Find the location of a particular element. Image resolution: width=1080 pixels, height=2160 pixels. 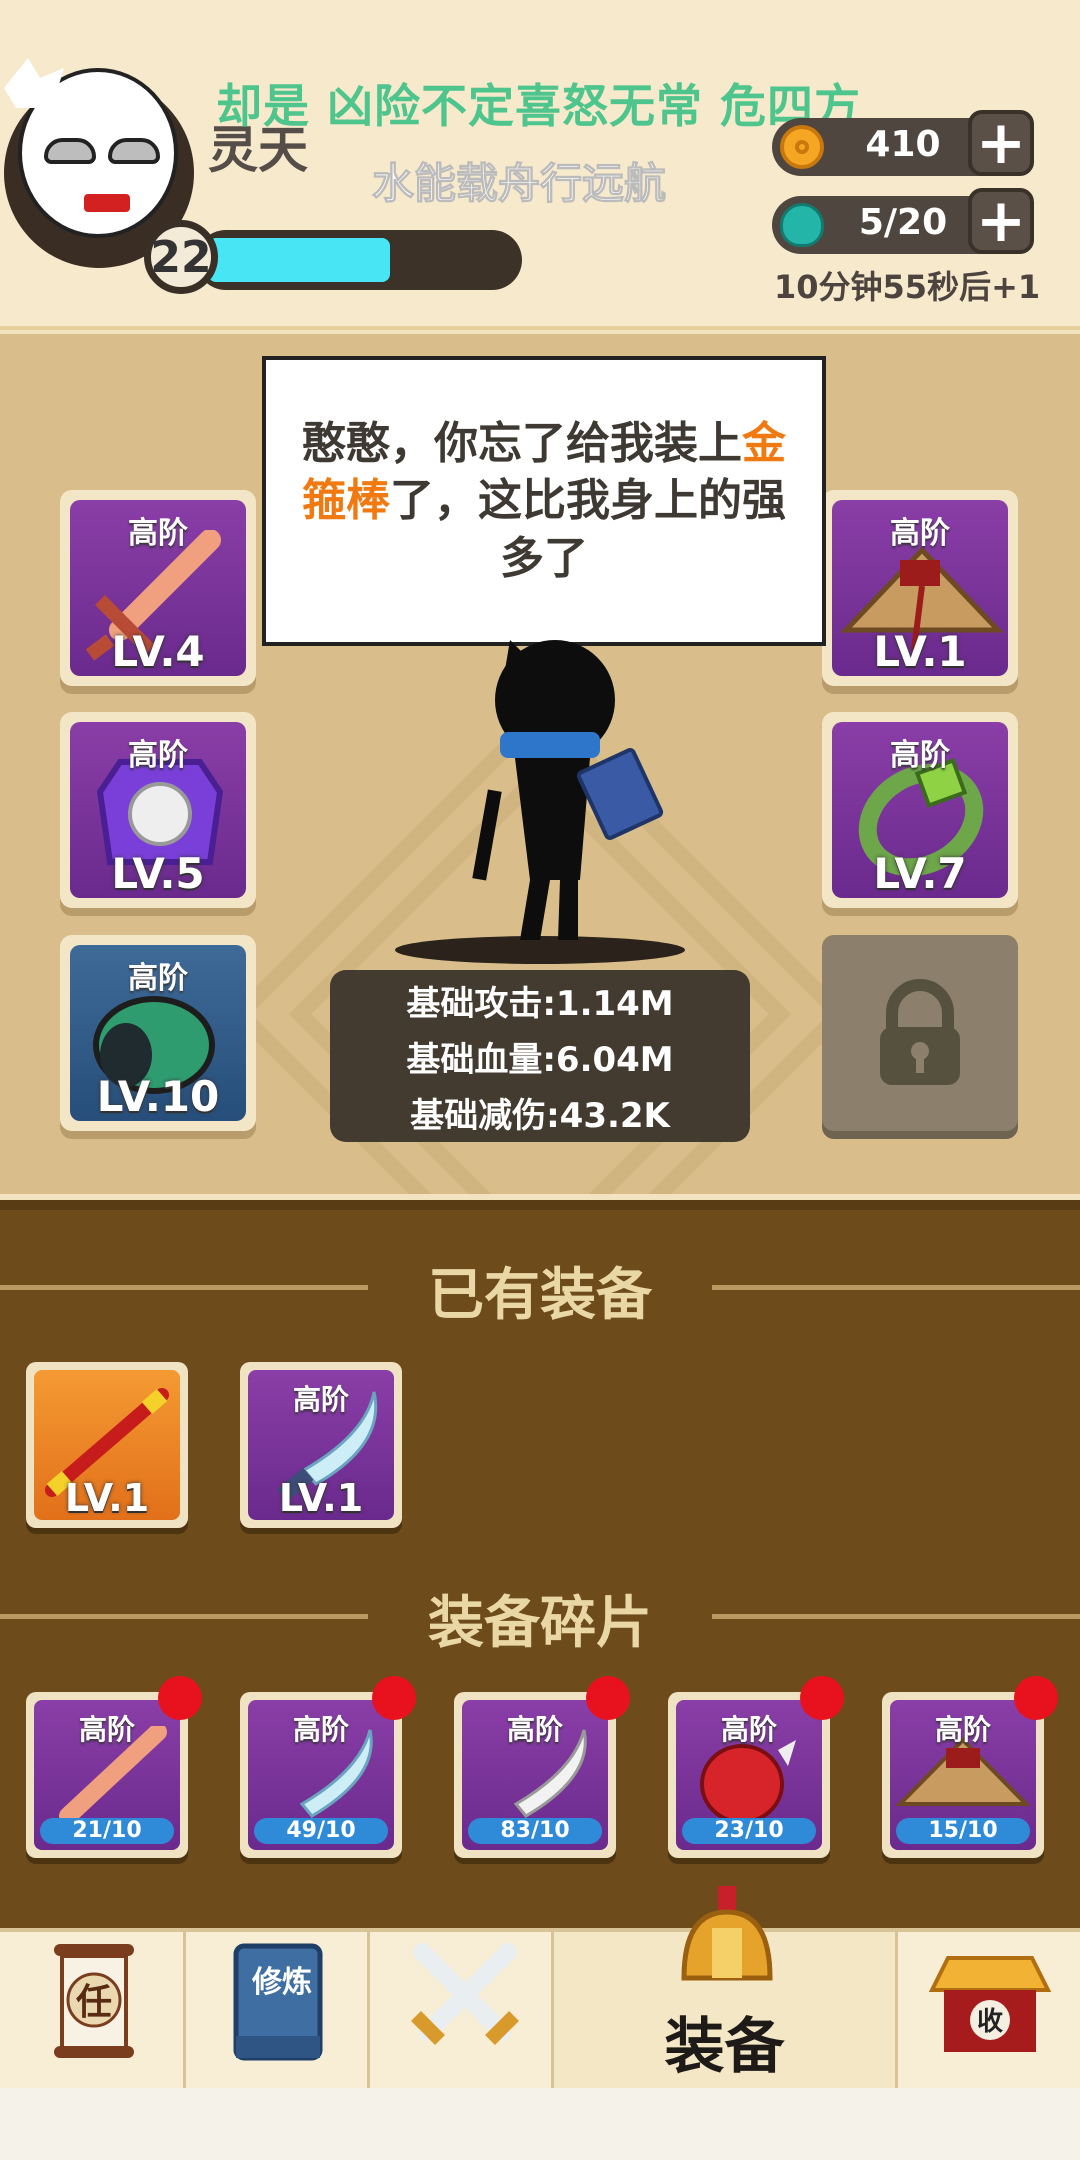

nav-tasks-glyph: 任 is located at coordinates (94, 2002).